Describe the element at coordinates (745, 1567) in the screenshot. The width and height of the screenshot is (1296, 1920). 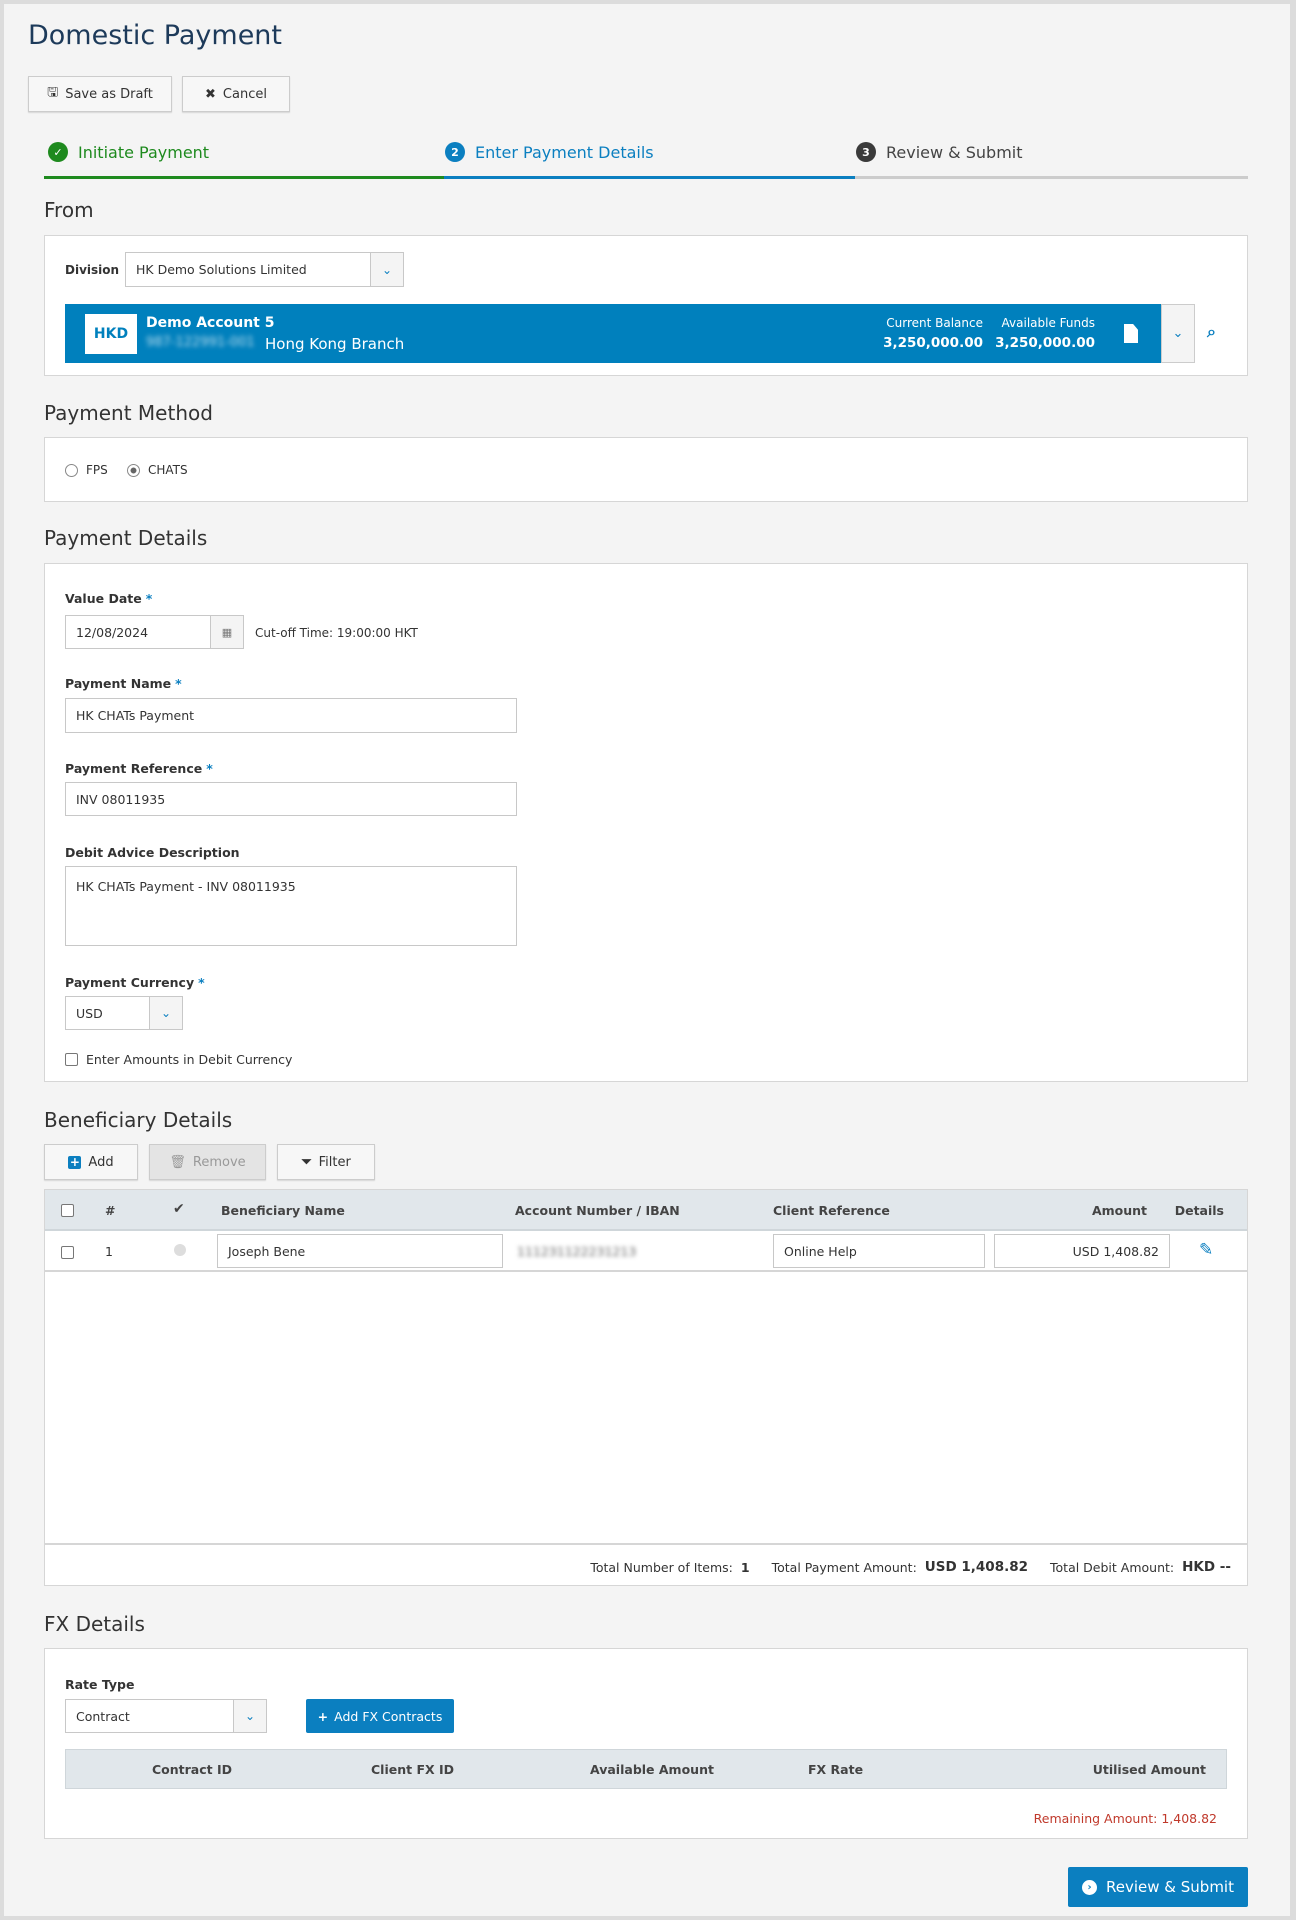
I see `total-items: 1` at that location.